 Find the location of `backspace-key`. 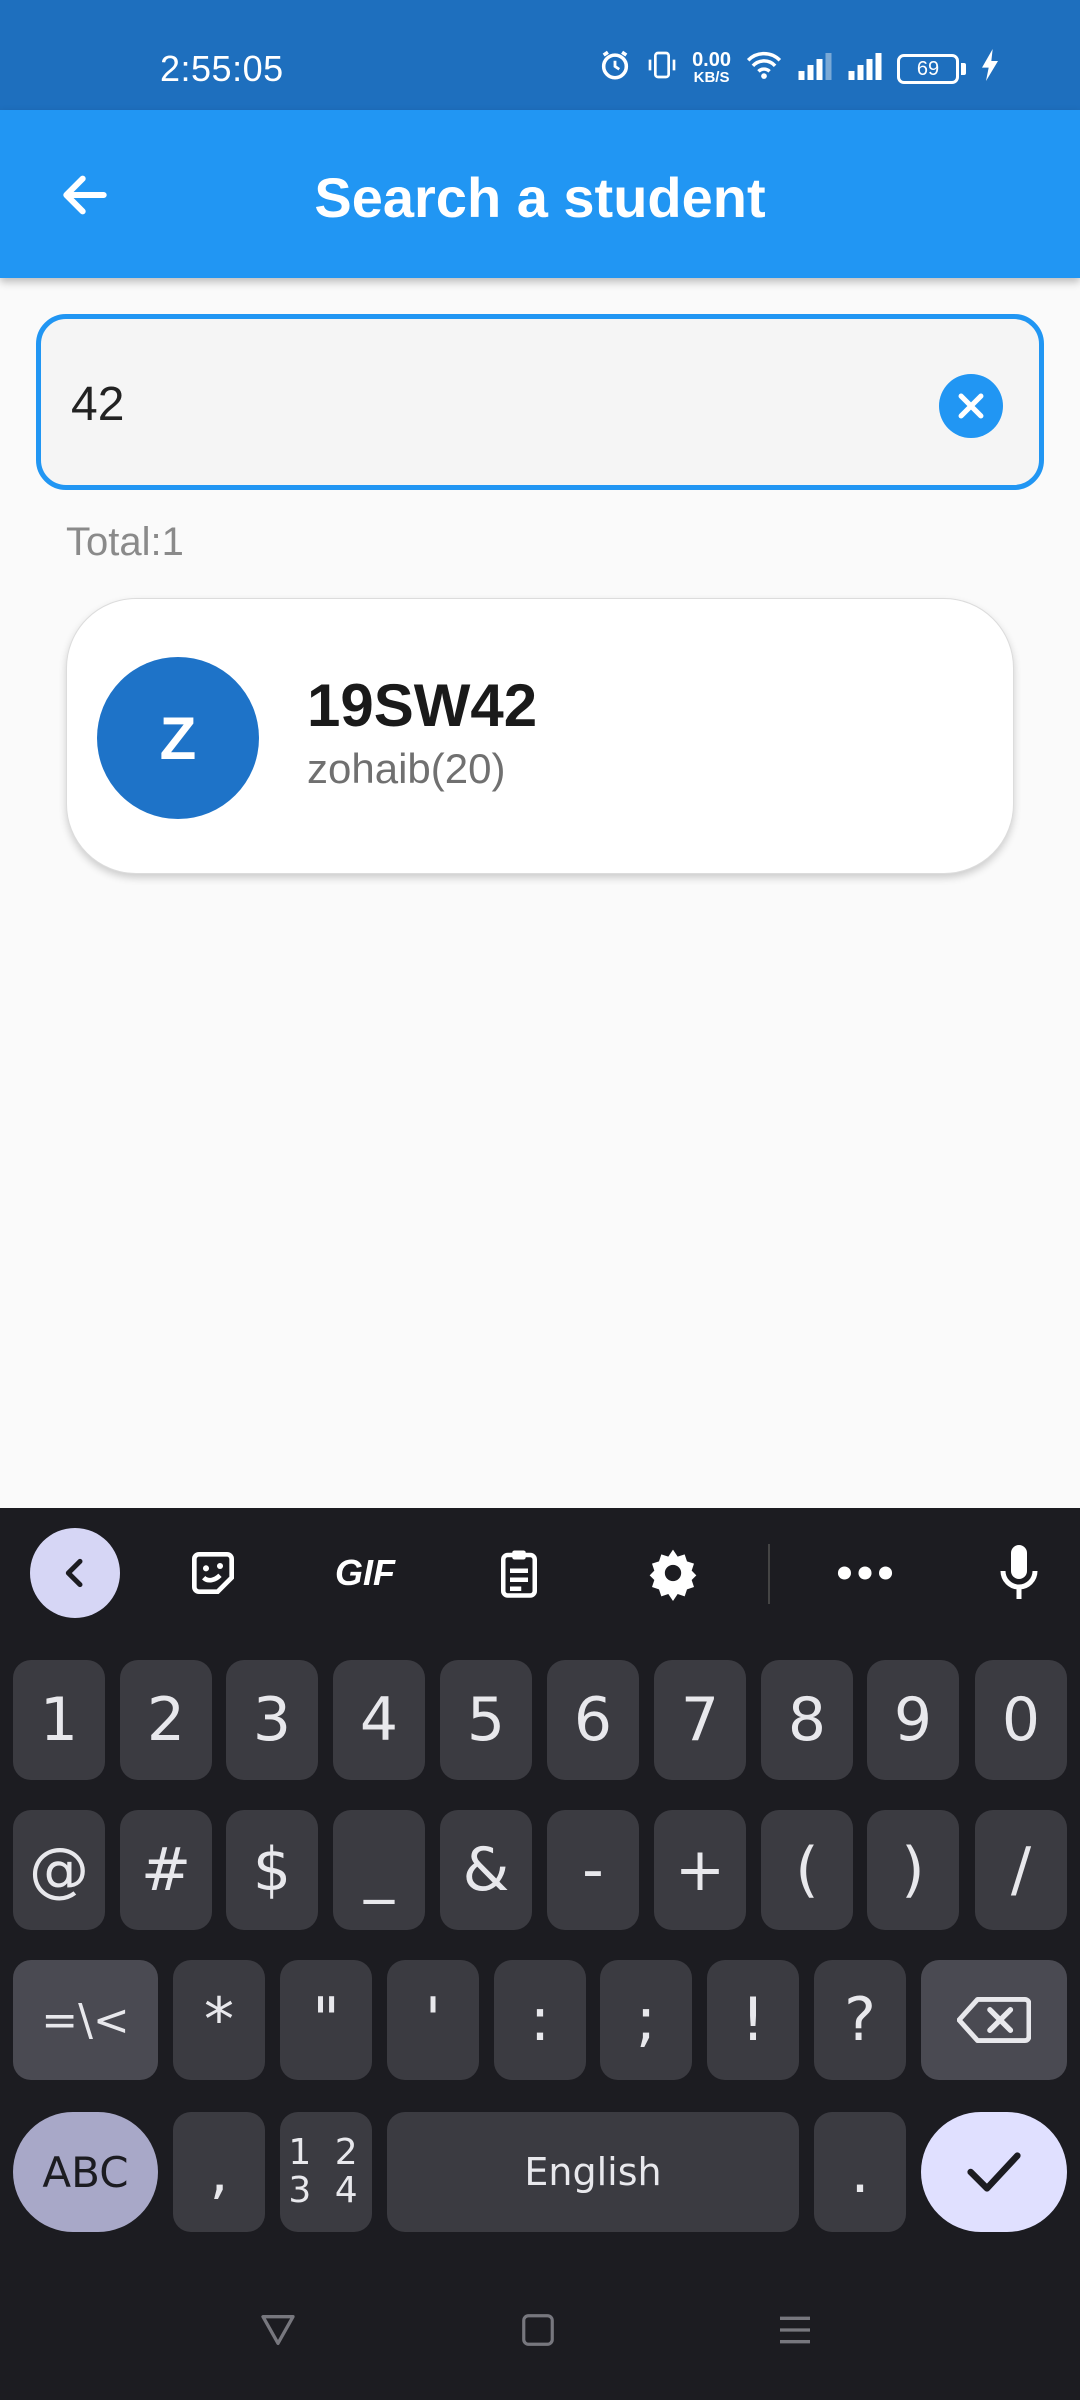

backspace-key is located at coordinates (994, 2020).